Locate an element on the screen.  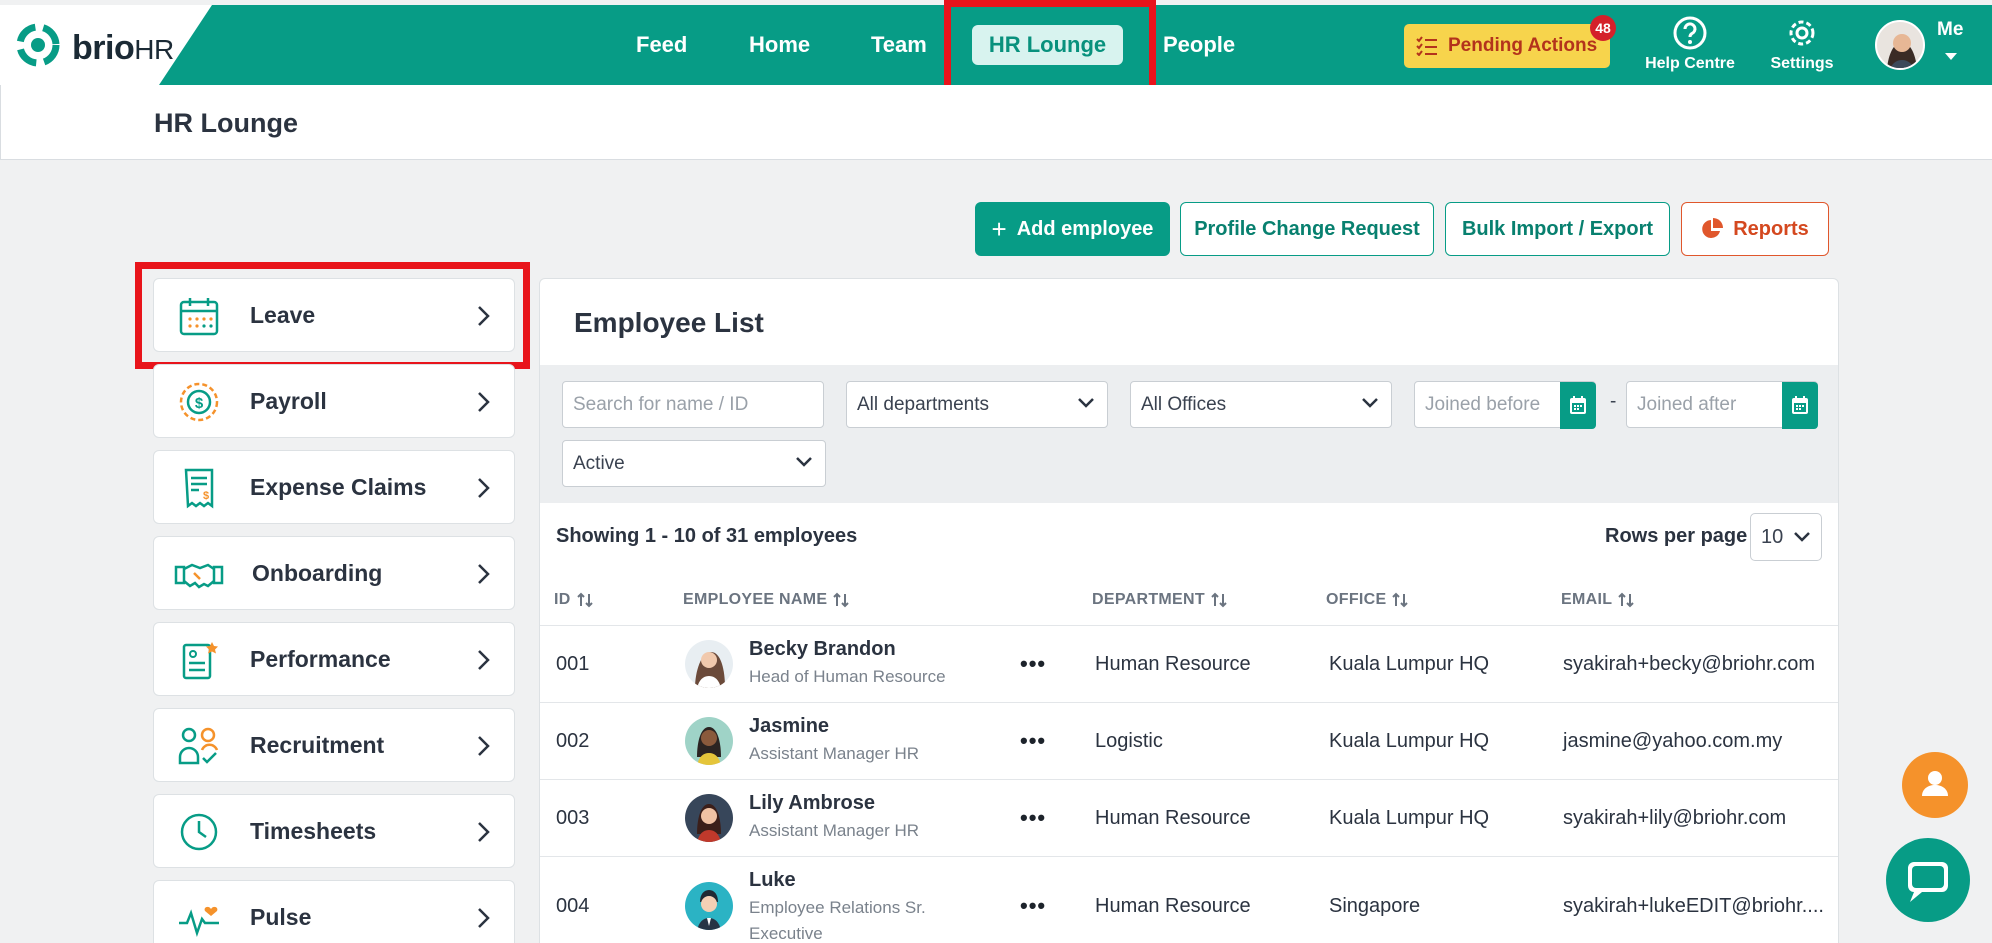
menu-item-onboarding: Onboarding is located at coordinates (334, 573).